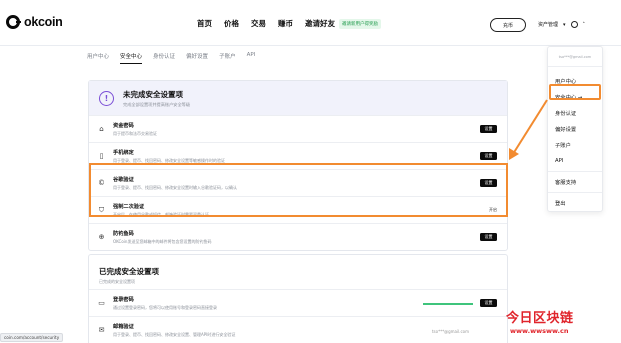 This screenshot has height=343, width=621. What do you see at coordinates (575, 145) in the screenshot?
I see `menu-item-sub-accounts: 子账户` at bounding box center [575, 145].